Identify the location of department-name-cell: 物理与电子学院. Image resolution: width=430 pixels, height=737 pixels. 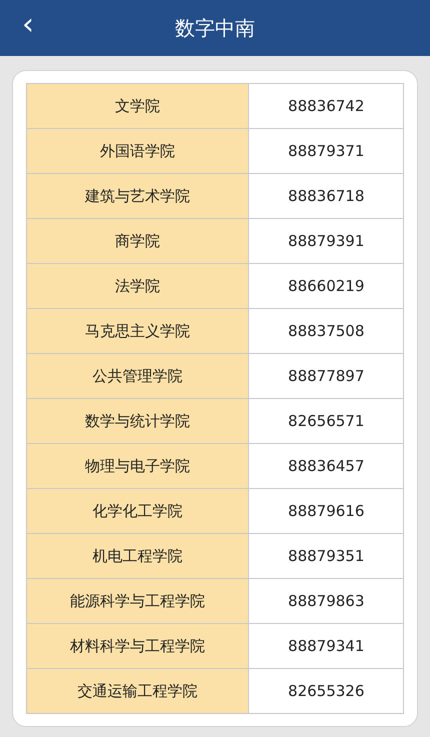
(137, 466).